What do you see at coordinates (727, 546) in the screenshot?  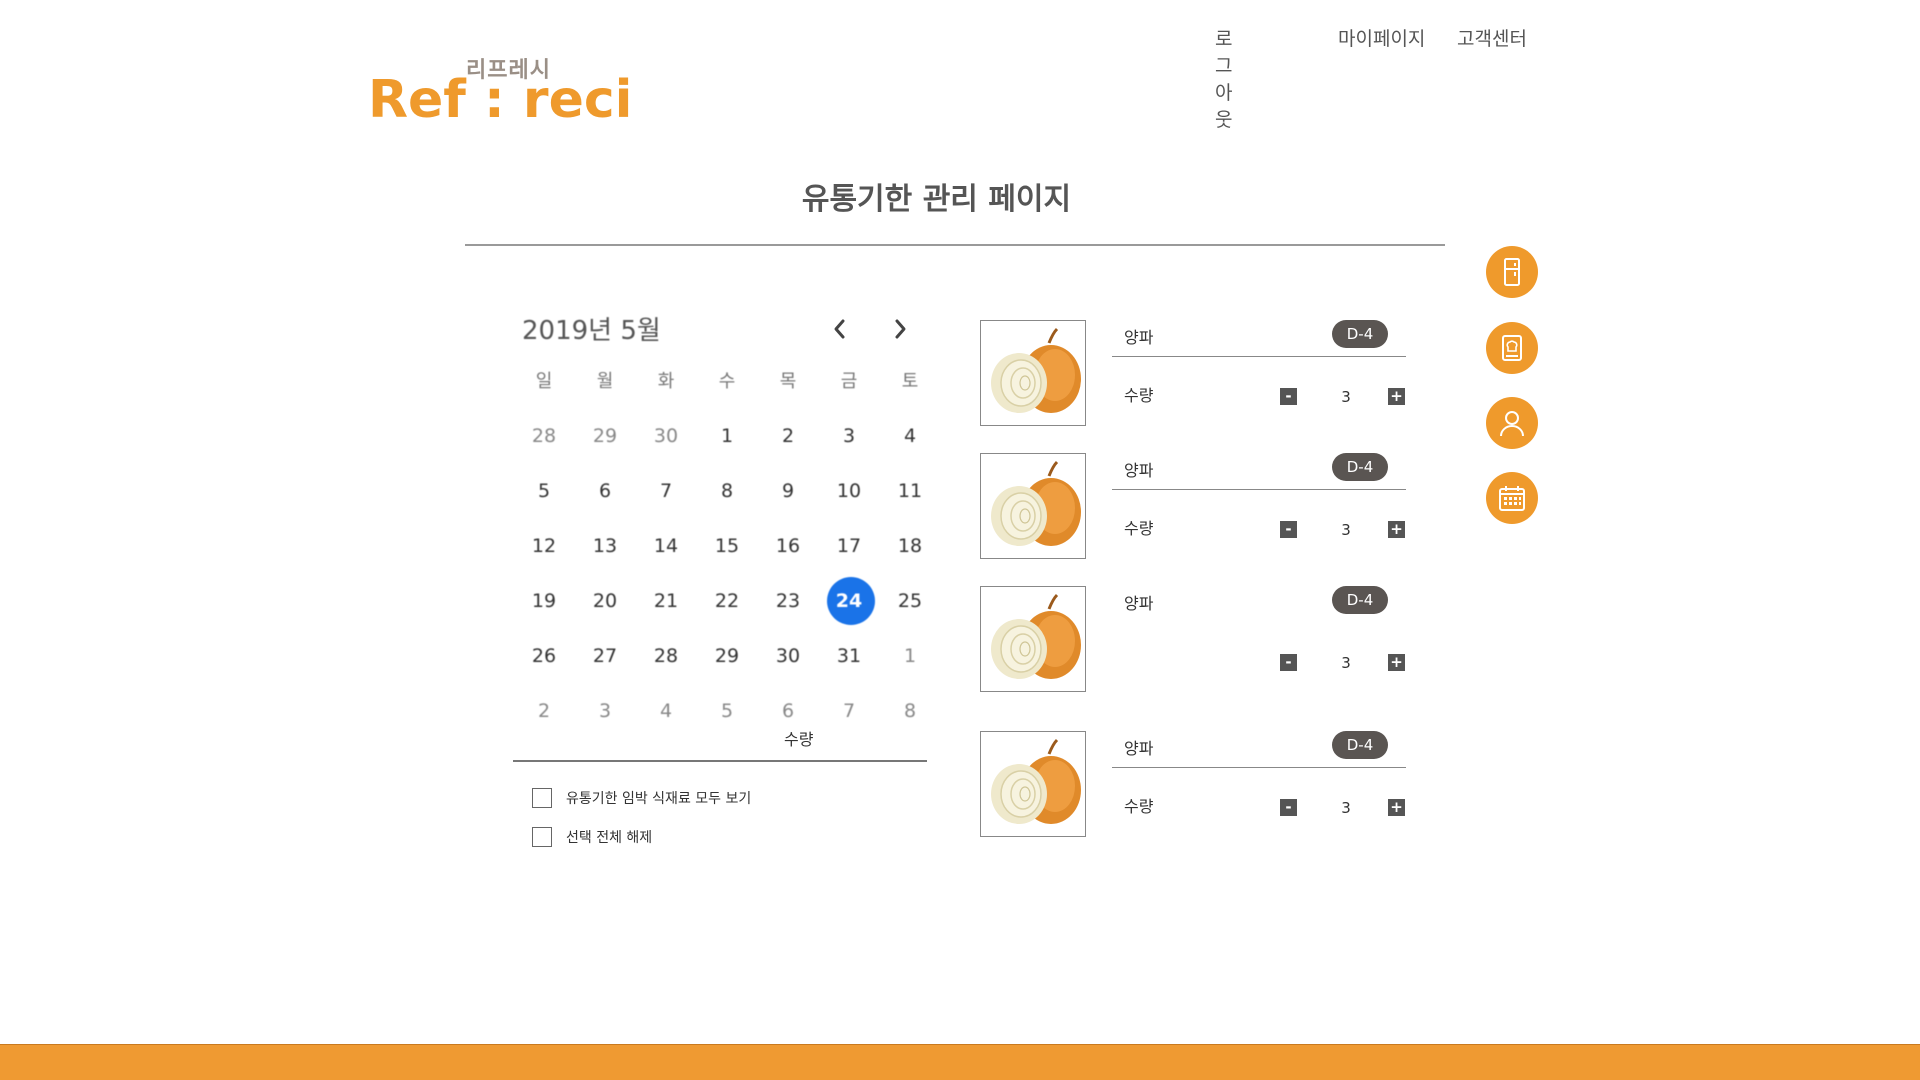 I see `calendar-day: 15` at bounding box center [727, 546].